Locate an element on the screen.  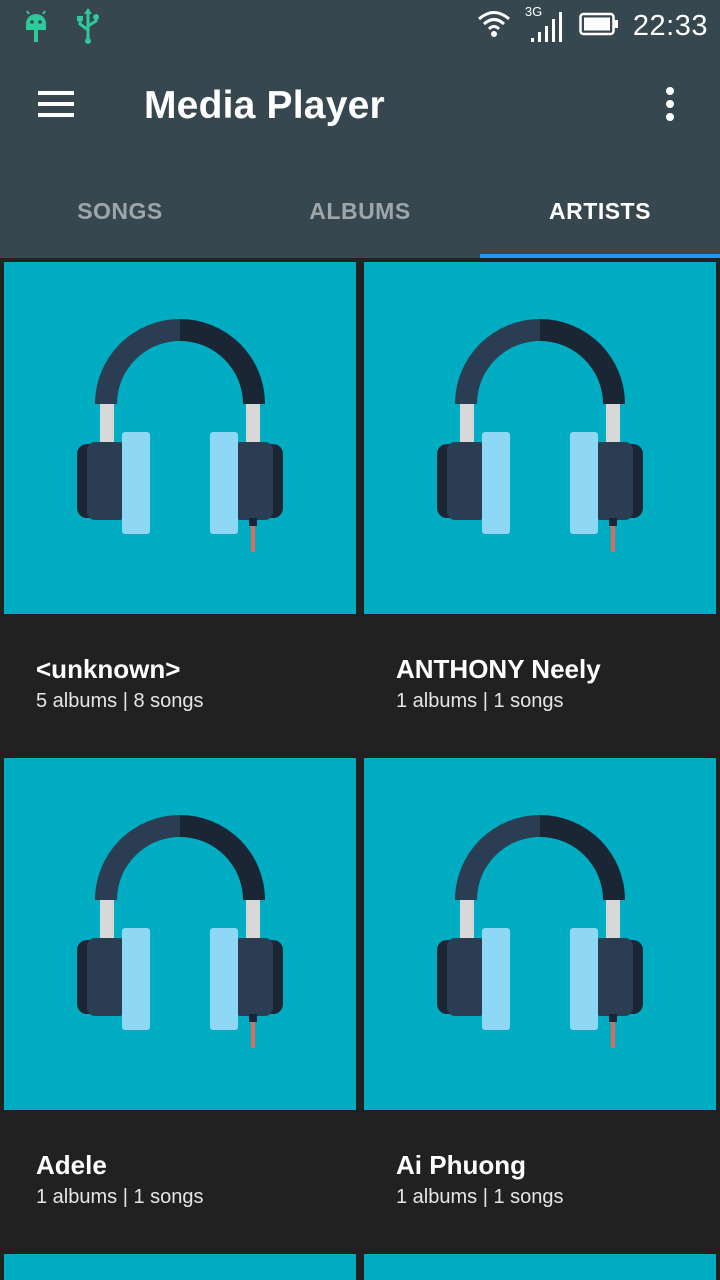
artist-name: ANTHONY Neely is located at coordinates (498, 669).